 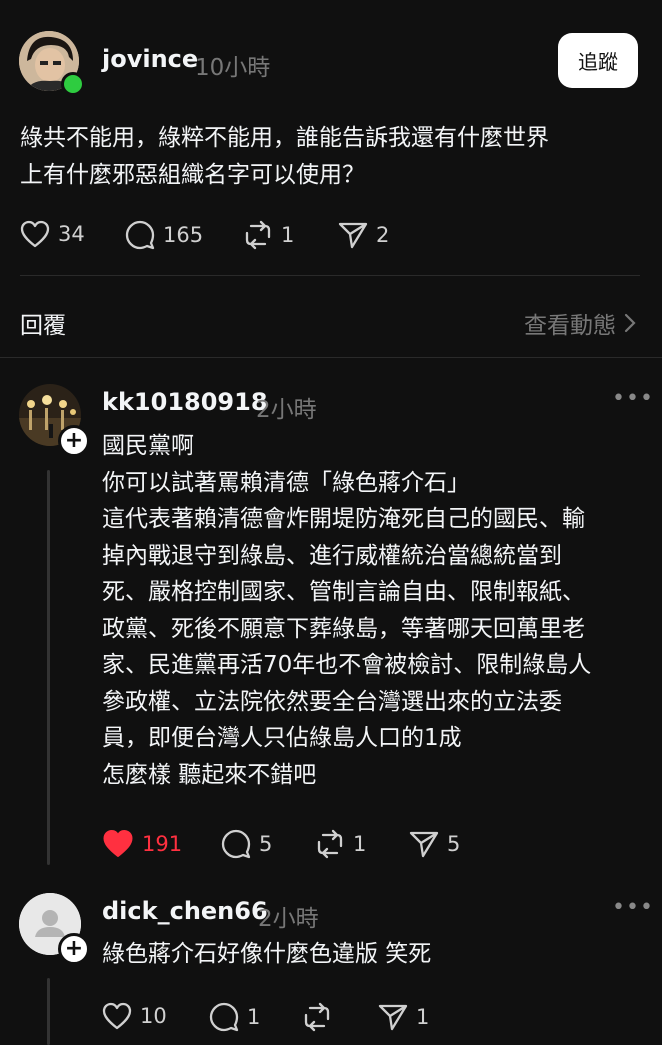 I want to click on view-activity-link: 查看動態, so click(x=580, y=323).